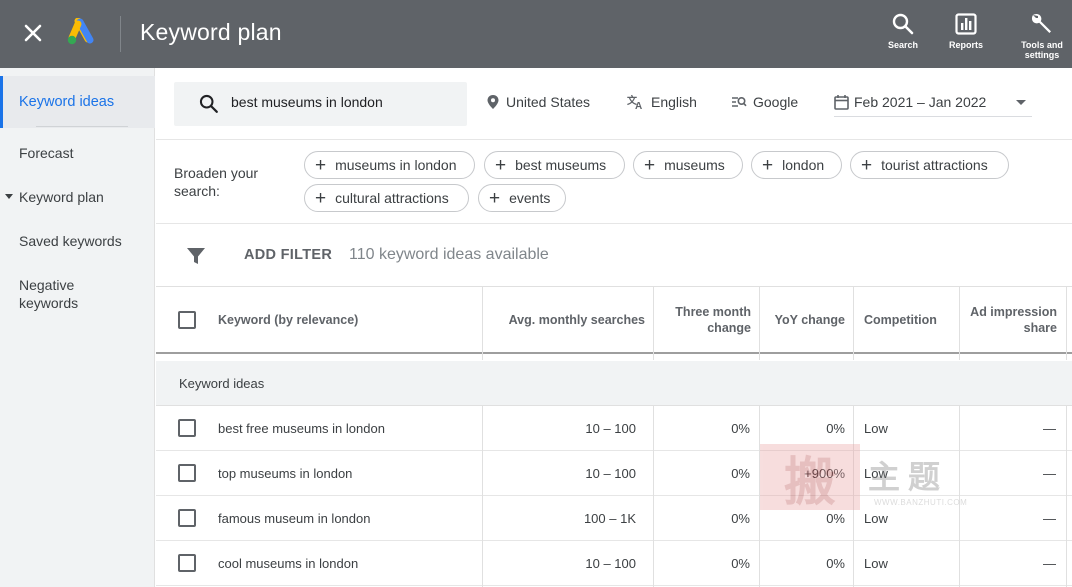 The width and height of the screenshot is (1072, 587). Describe the element at coordinates (614, 139) in the screenshot. I see `divider` at that location.